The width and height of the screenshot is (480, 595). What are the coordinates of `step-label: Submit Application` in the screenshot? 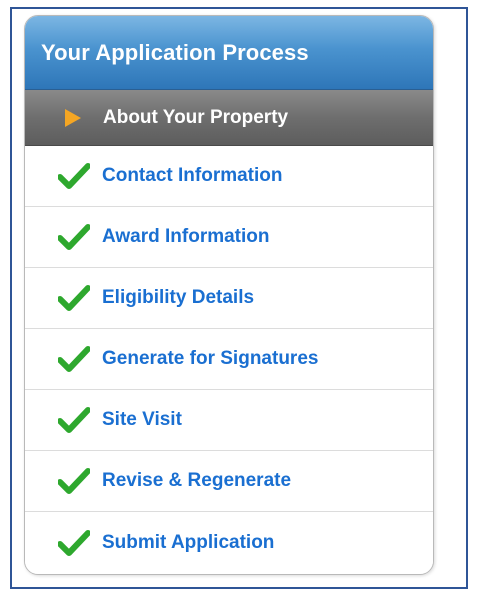 It's located at (188, 543).